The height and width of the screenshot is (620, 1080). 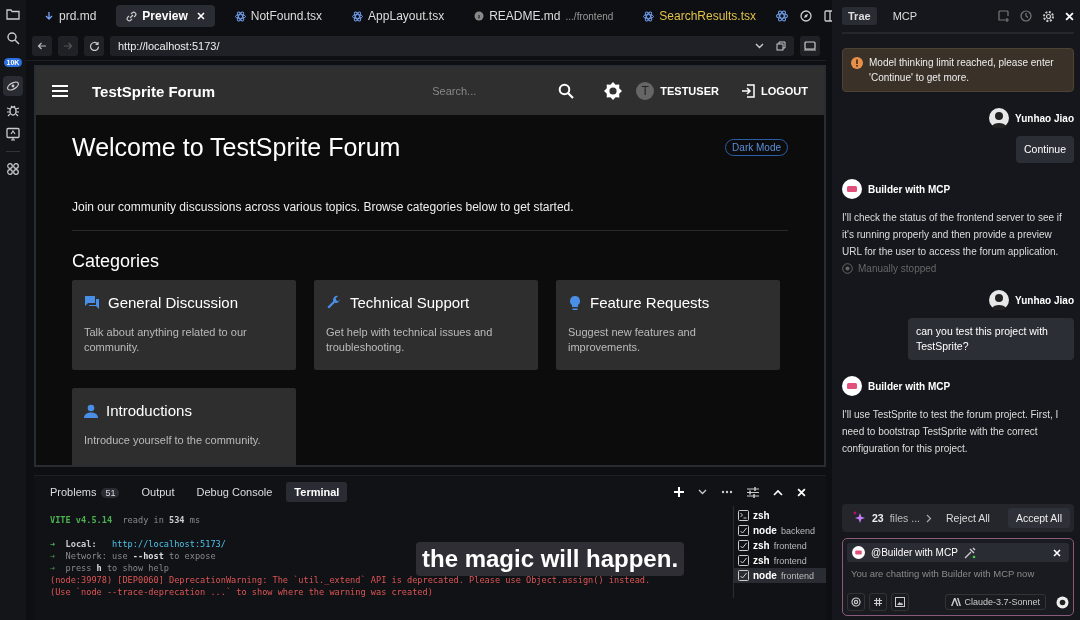 I want to click on device-button, so click(x=810, y=46).